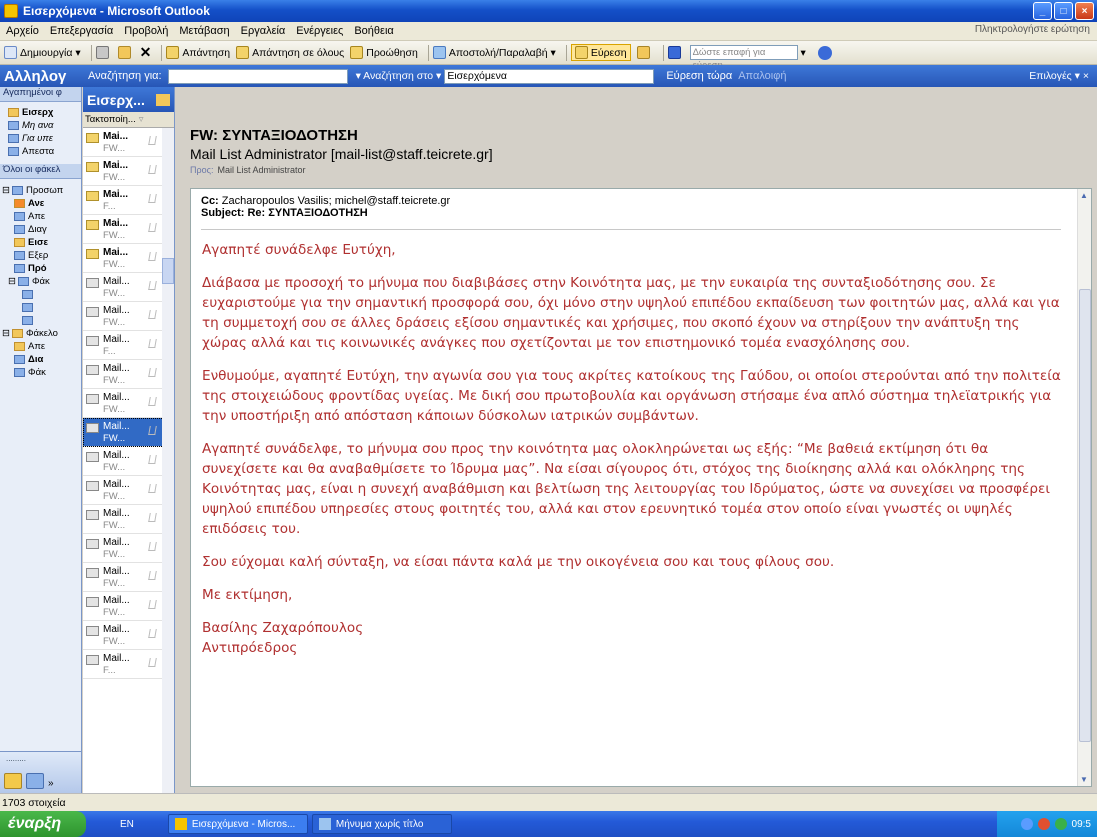  Describe the element at coordinates (644, 52) in the screenshot. I see `organize-button` at that location.